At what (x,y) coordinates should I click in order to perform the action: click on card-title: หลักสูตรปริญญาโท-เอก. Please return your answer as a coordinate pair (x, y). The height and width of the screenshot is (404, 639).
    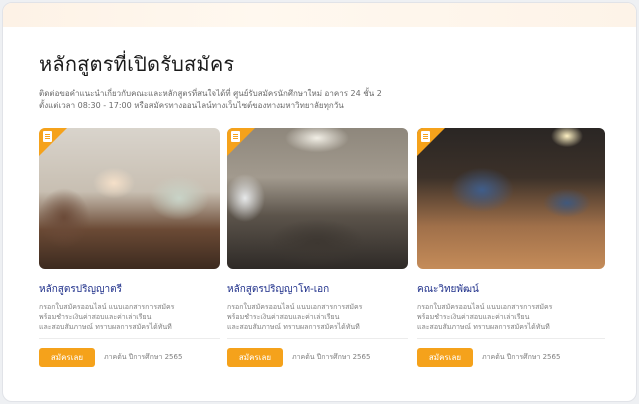
    Looking at the image, I should click on (278, 289).